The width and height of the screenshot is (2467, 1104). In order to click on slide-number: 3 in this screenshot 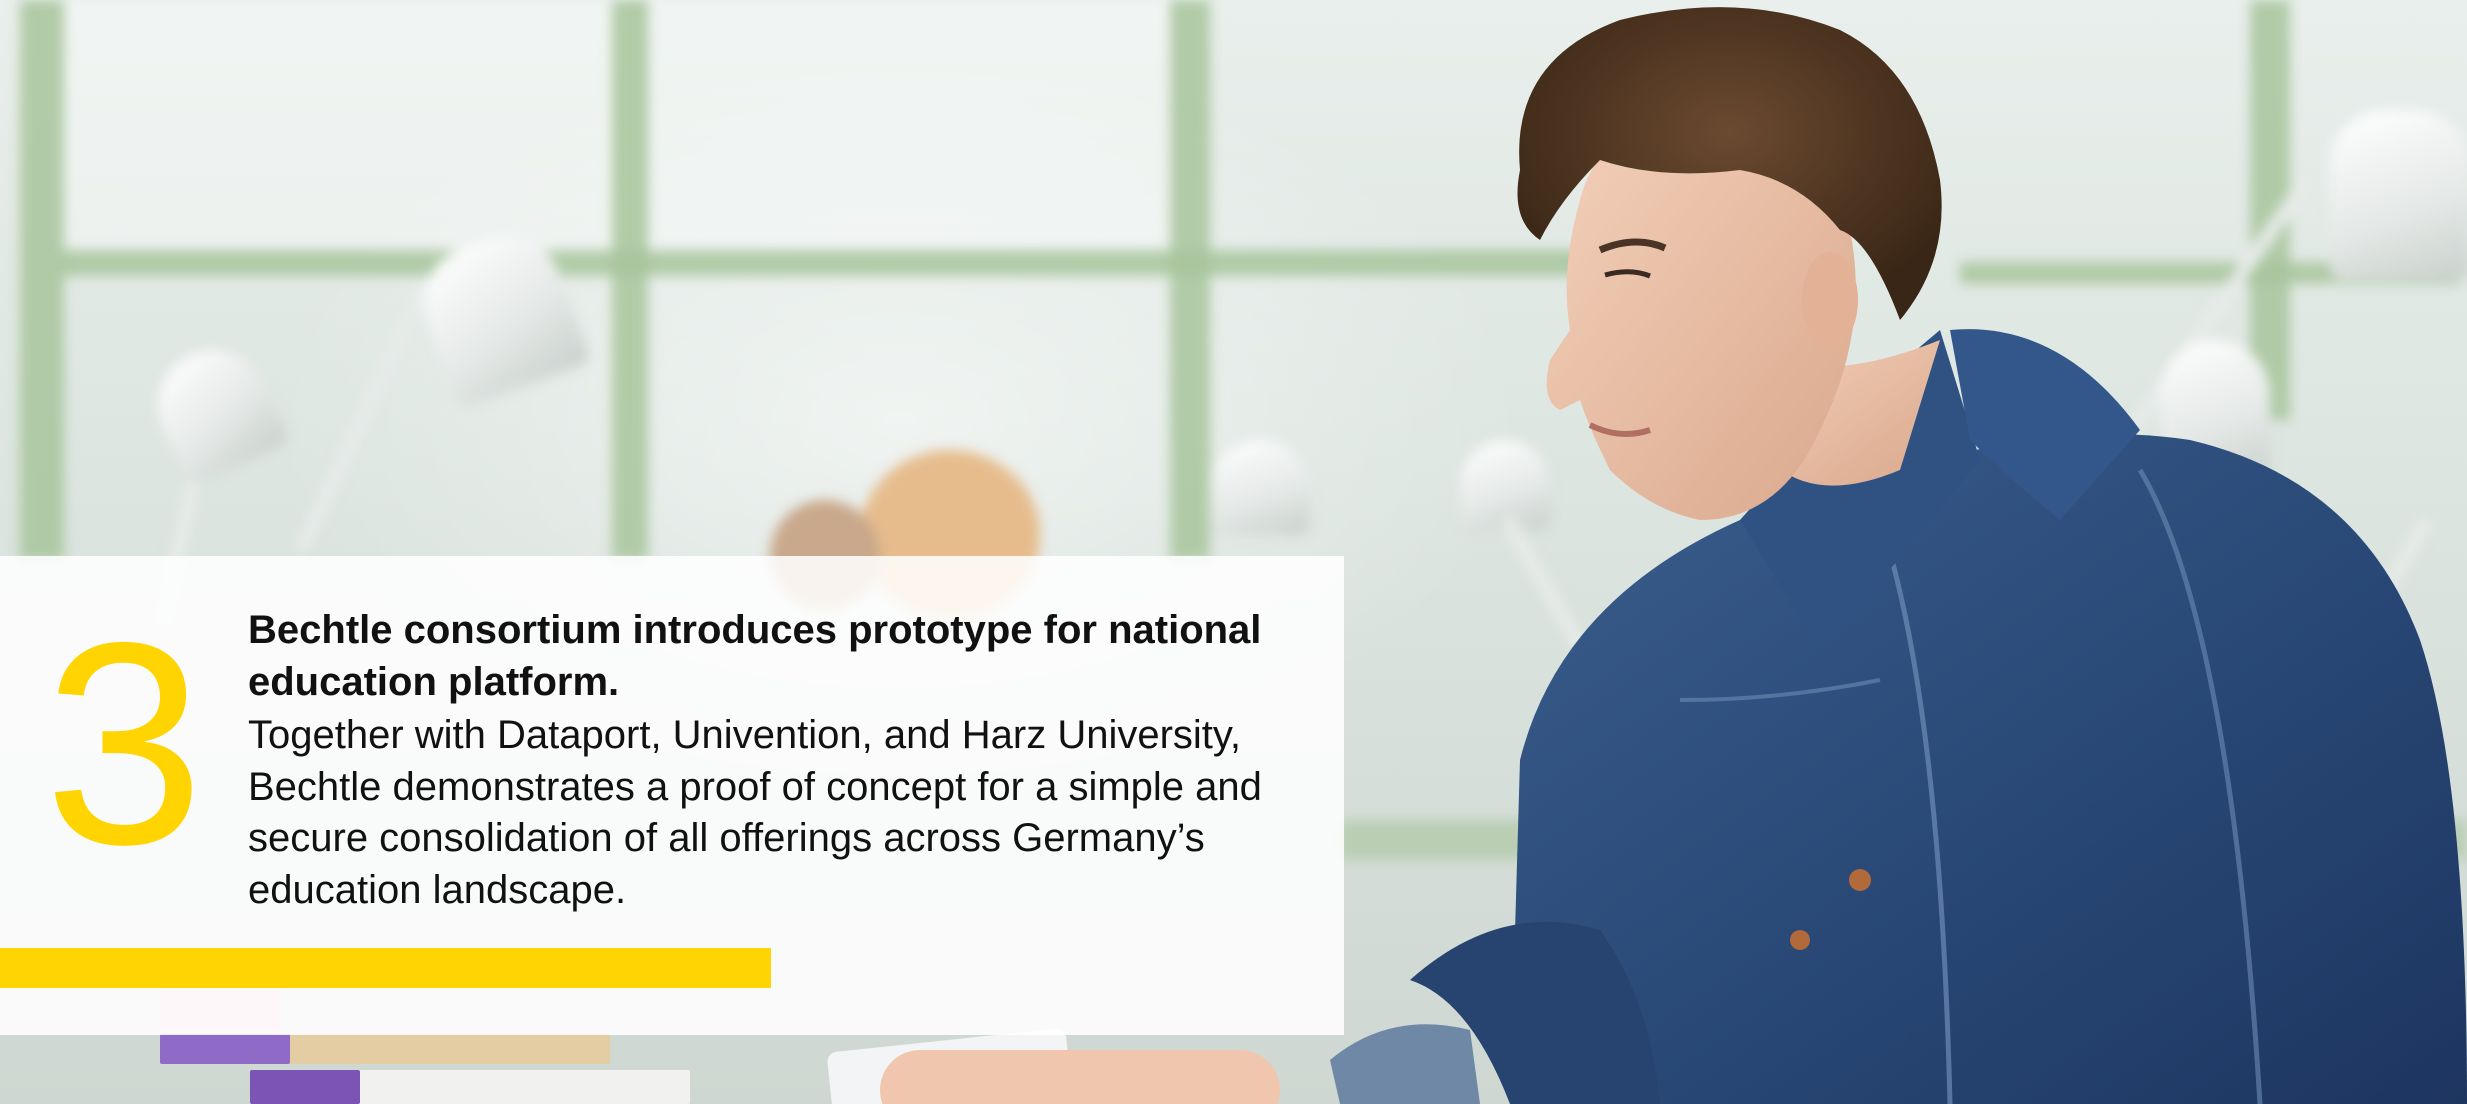, I will do `click(124, 744)`.